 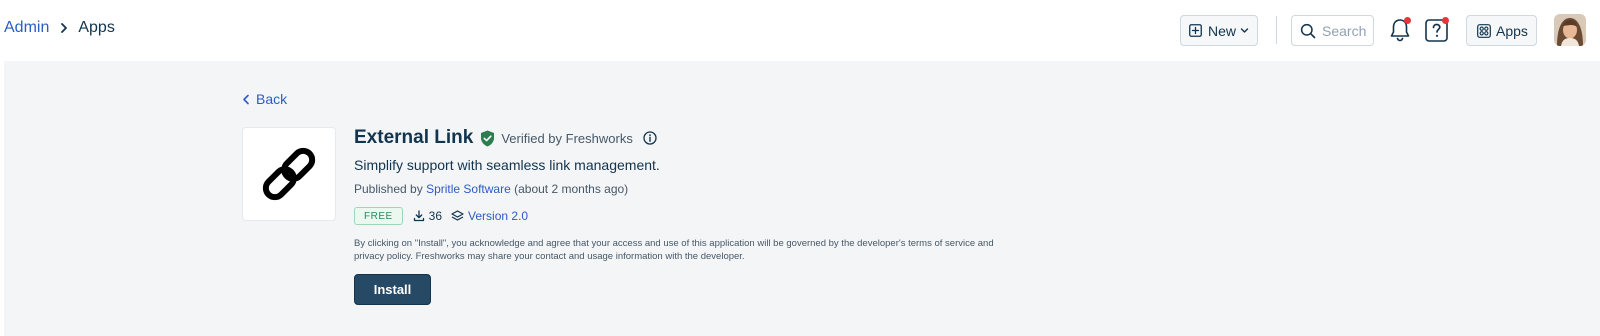 I want to click on breadcrumb-admin-link: Admin, so click(x=26, y=28).